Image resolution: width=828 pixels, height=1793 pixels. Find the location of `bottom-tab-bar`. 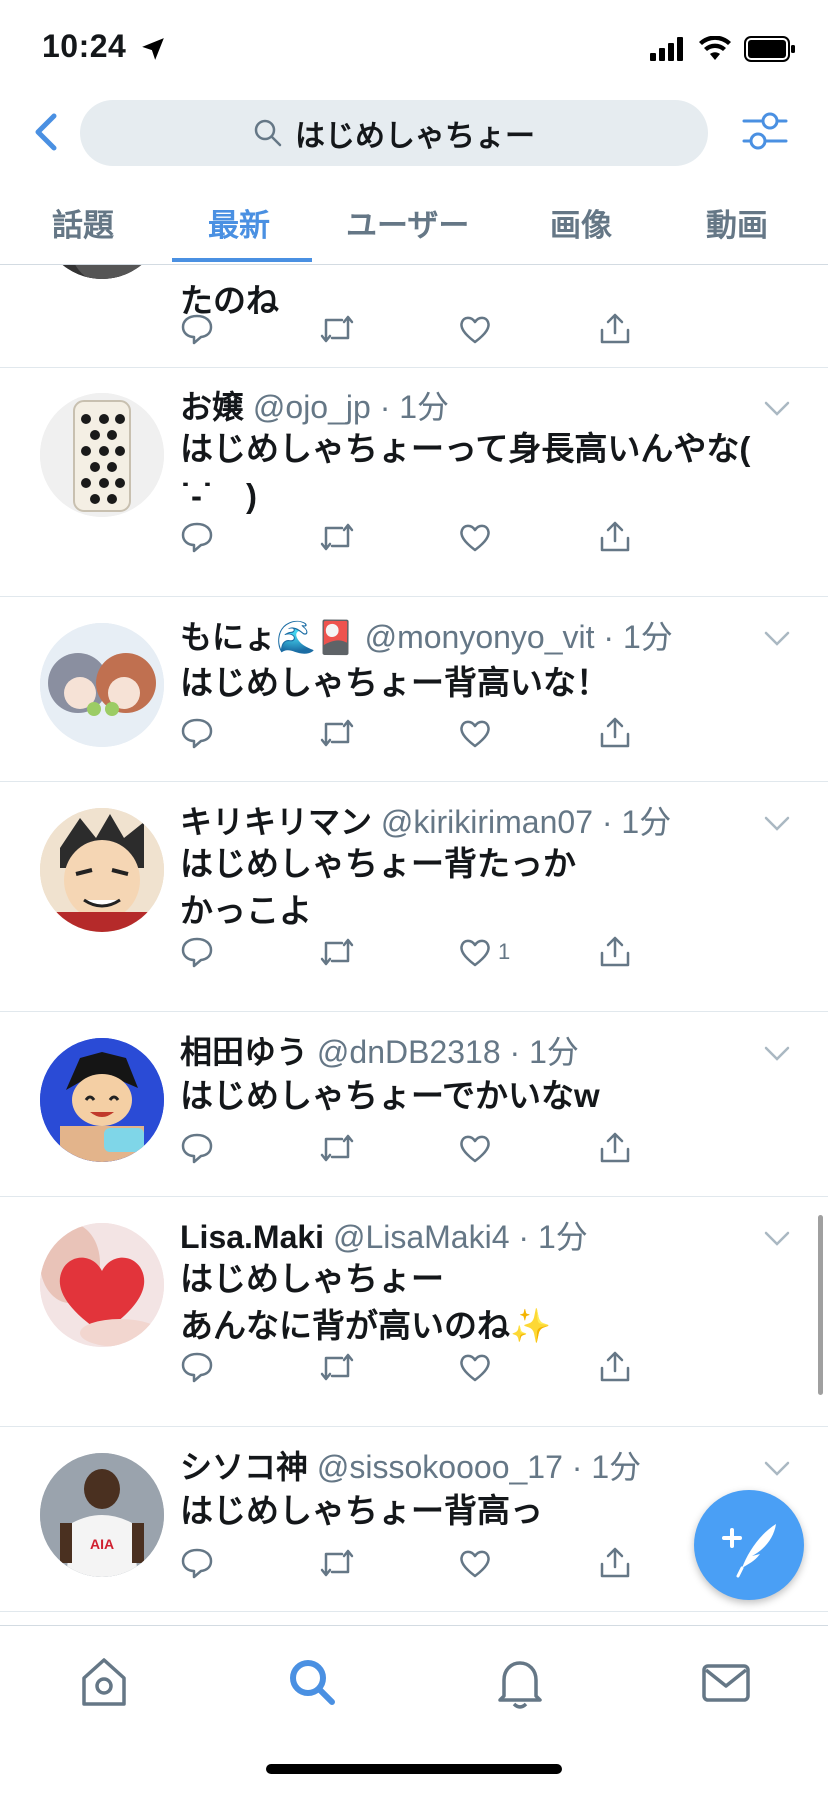

bottom-tab-bar is located at coordinates (414, 1709).